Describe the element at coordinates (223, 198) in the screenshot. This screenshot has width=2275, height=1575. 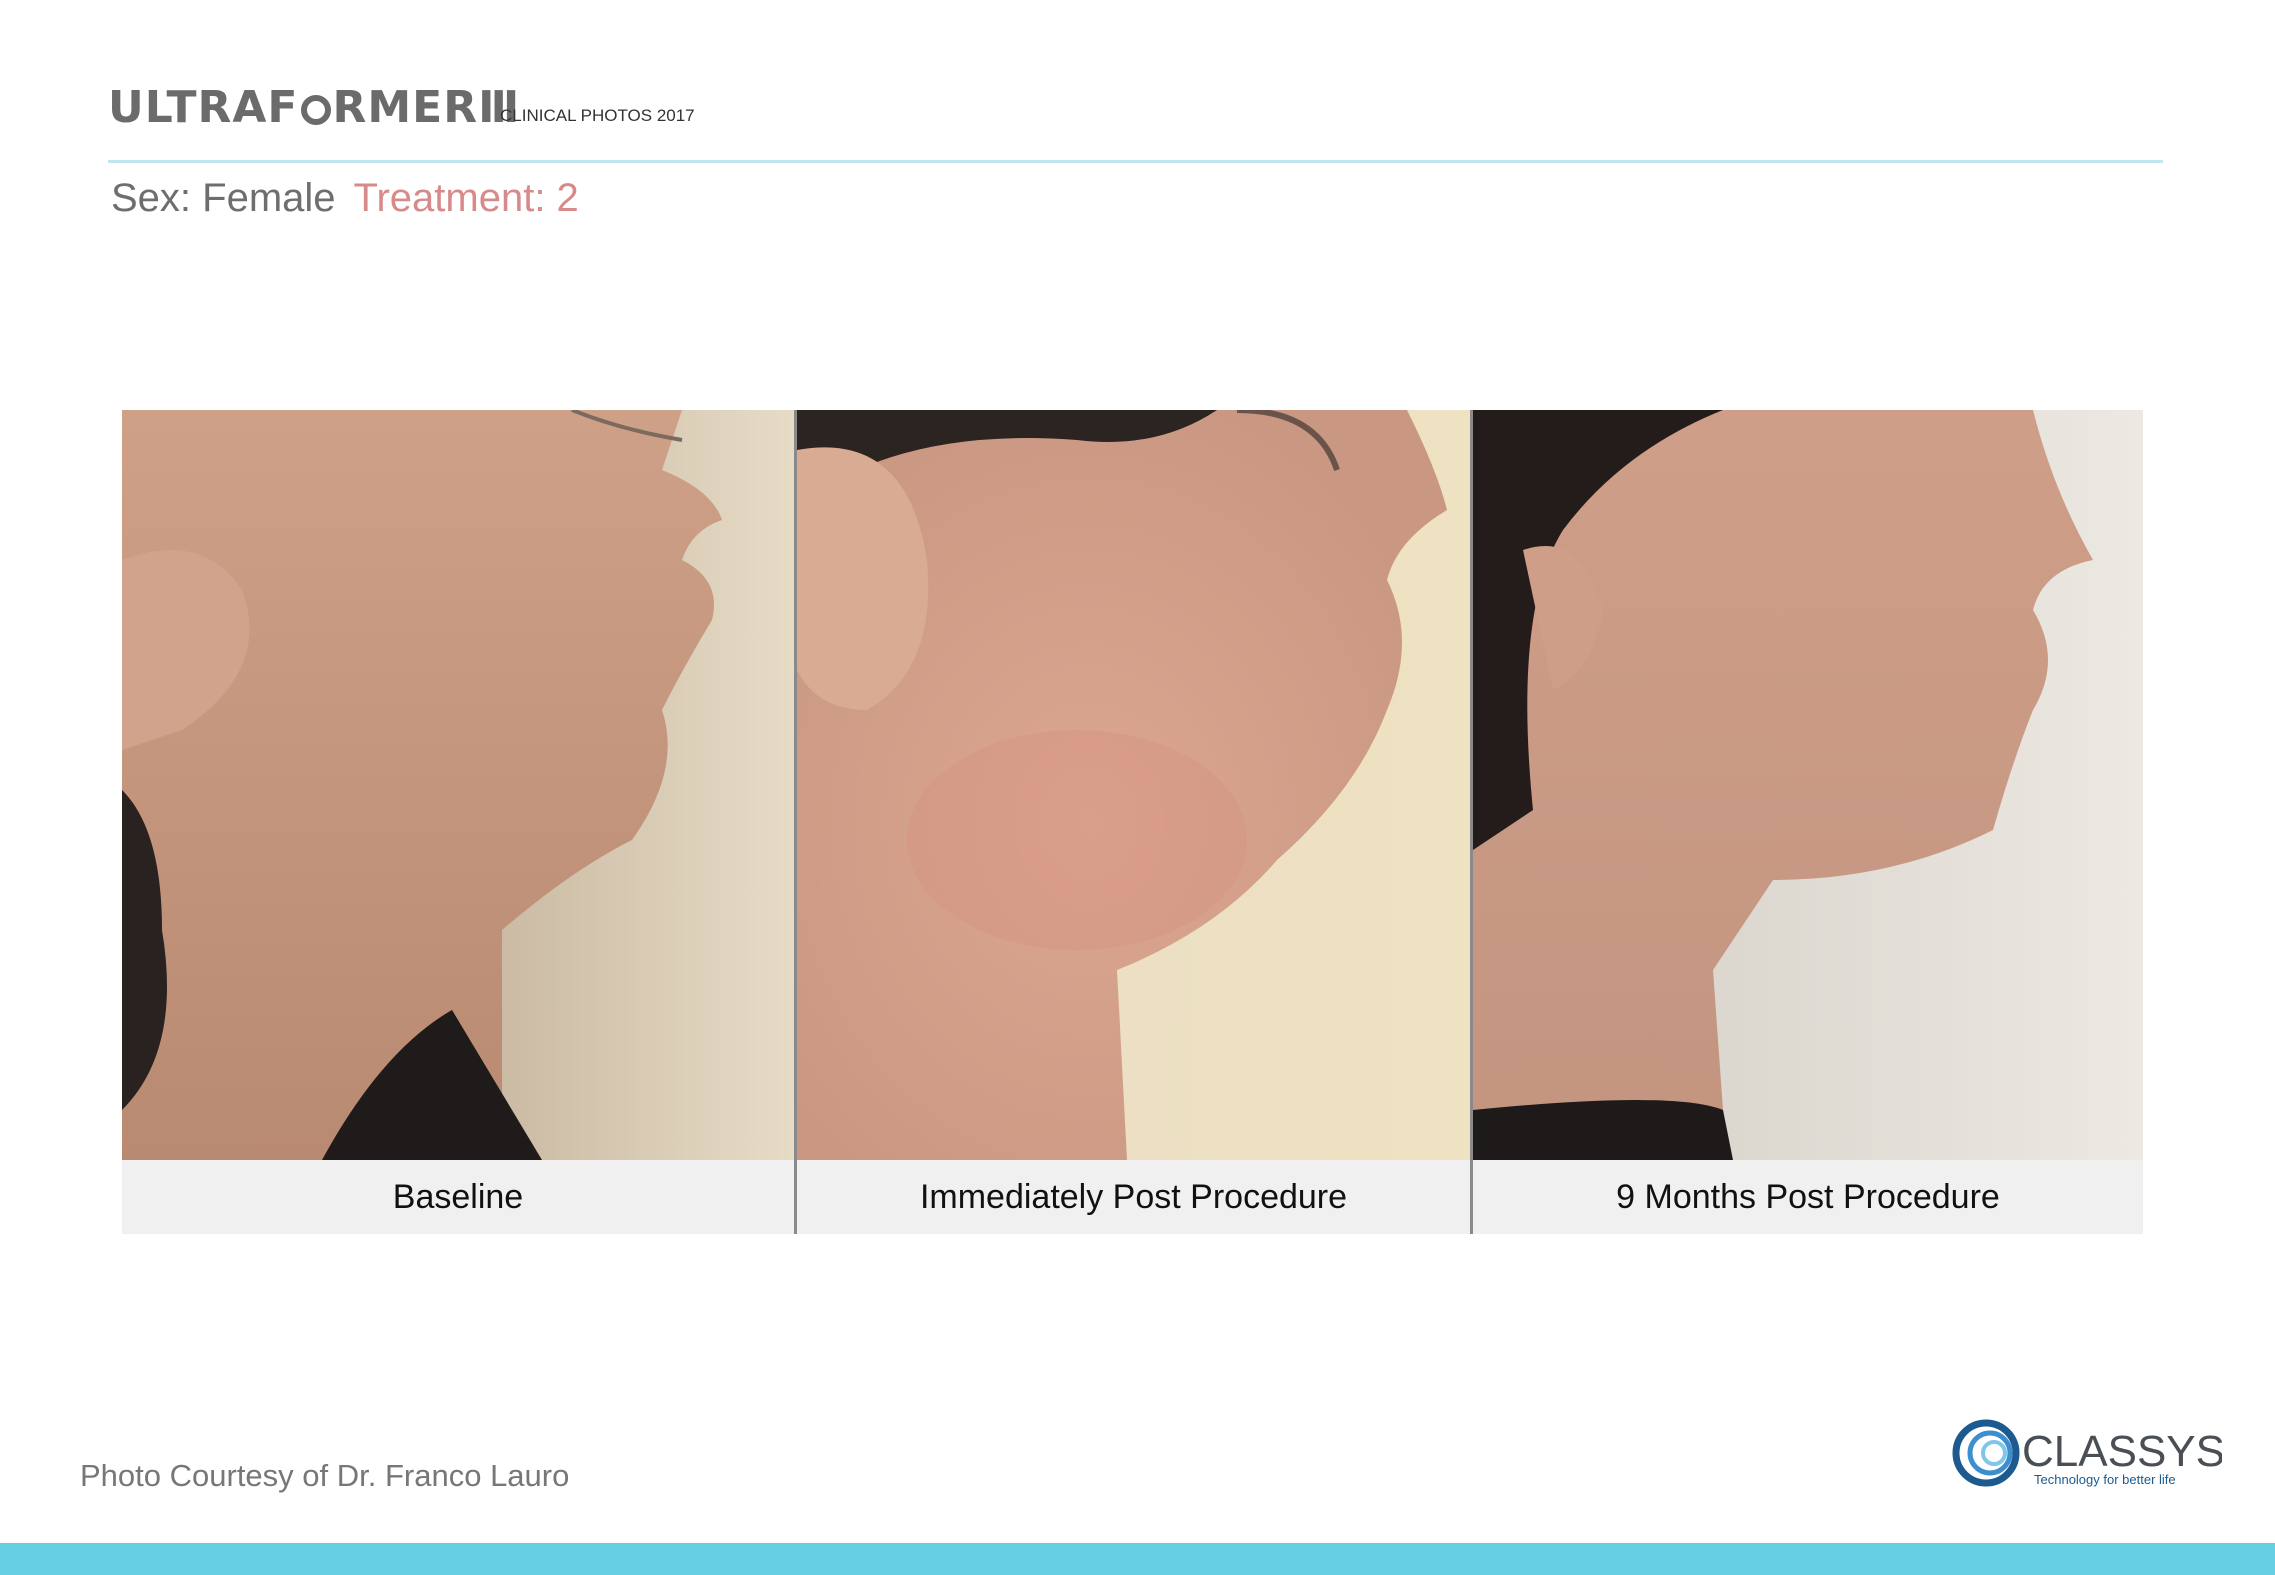
I see `sex-label: Sex: Female` at that location.